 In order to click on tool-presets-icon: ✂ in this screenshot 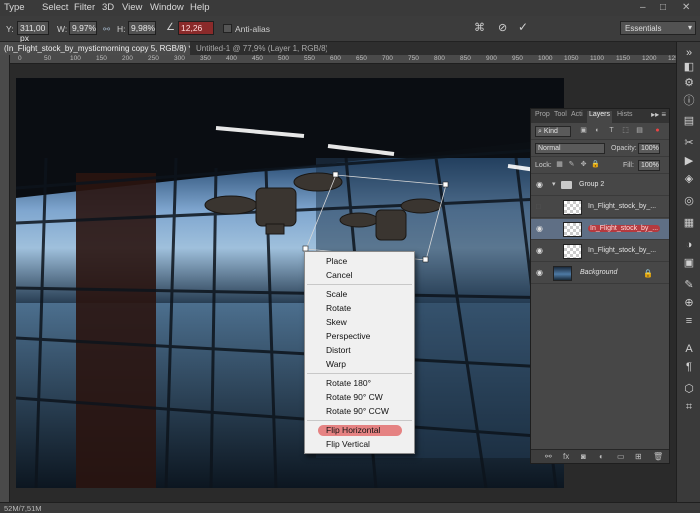, I will do `click(689, 143)`.